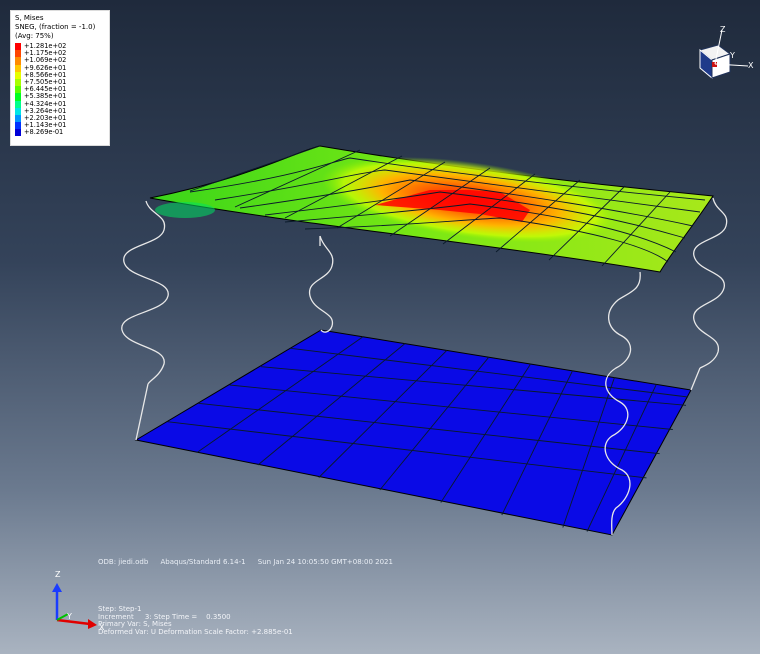  Describe the element at coordinates (58, 574) in the screenshot. I see `triad-z-label: Z` at that location.